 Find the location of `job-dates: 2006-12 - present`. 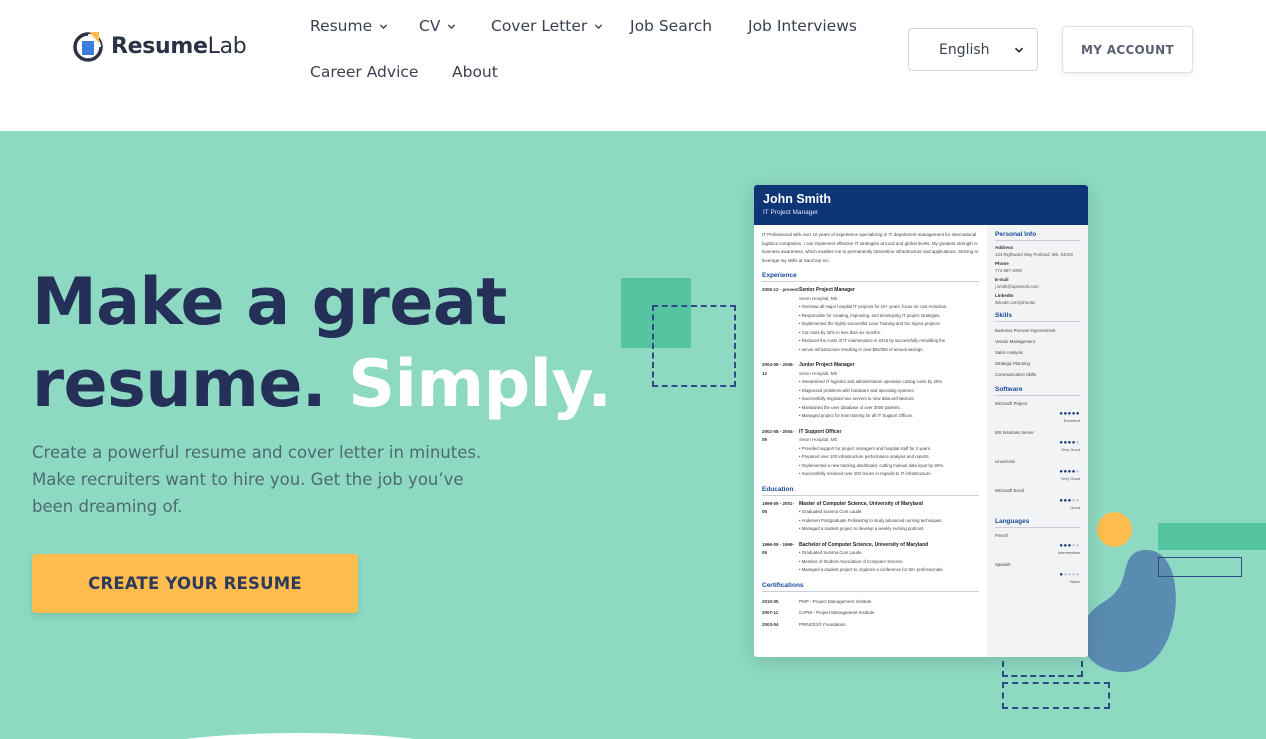

job-dates: 2006-12 - present is located at coordinates (780, 289).